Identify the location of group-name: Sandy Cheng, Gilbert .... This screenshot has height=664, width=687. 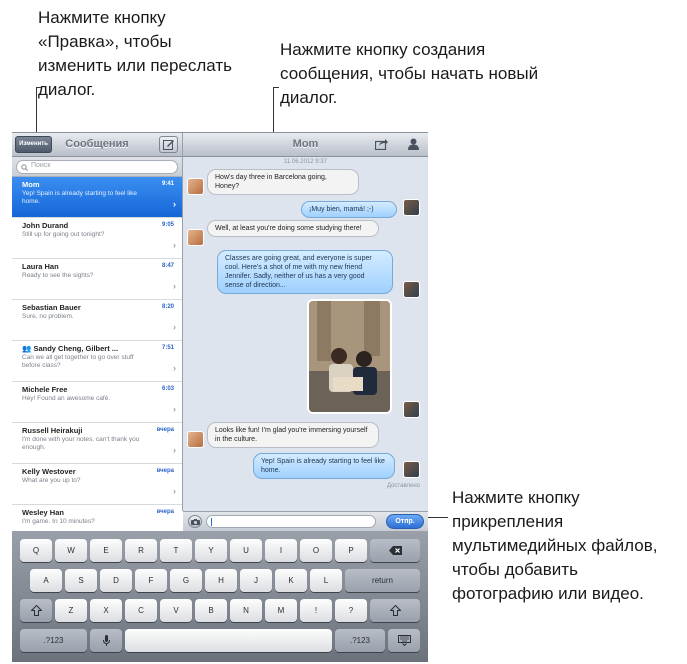
(76, 348).